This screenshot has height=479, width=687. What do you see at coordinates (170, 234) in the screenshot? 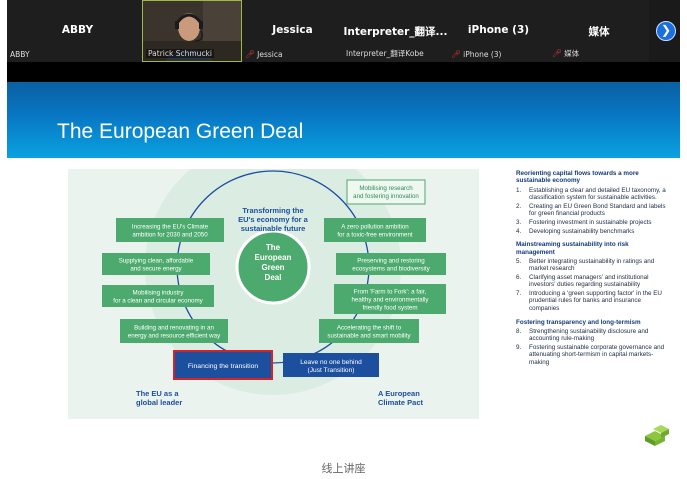
I see `left-box-1-text: ambition for 2030 and 2050` at bounding box center [170, 234].